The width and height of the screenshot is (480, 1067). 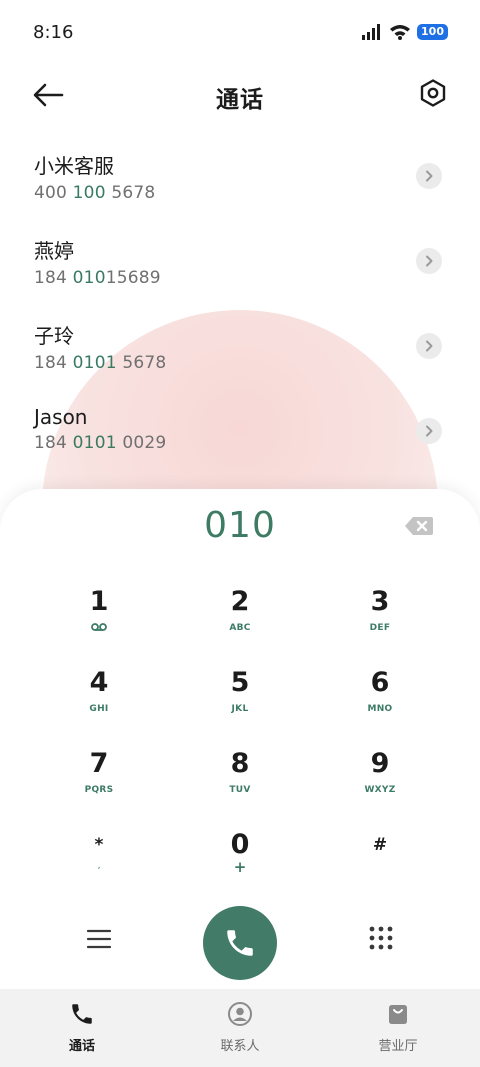 What do you see at coordinates (380, 862) in the screenshot?
I see `key-hash: #` at bounding box center [380, 862].